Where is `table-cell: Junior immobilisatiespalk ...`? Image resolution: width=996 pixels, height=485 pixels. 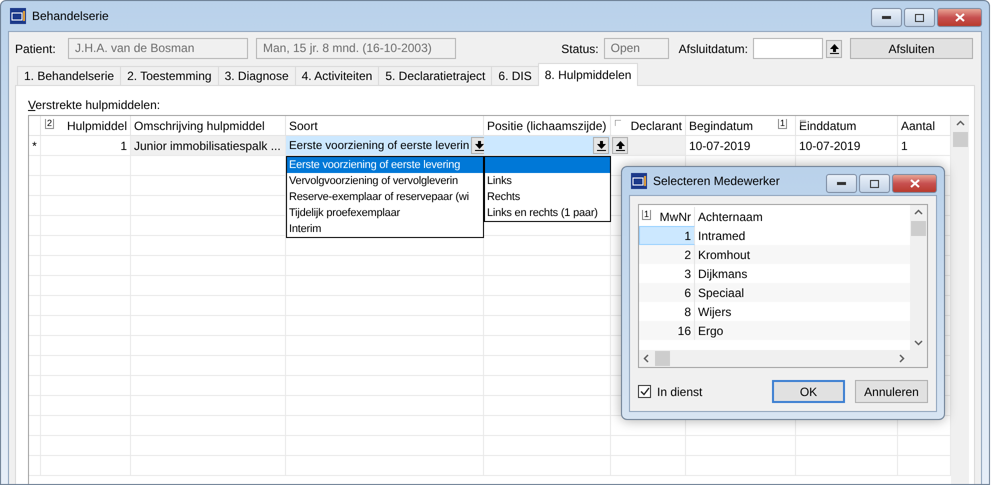
table-cell: Junior immobilisatiespalk ... is located at coordinates (208, 146).